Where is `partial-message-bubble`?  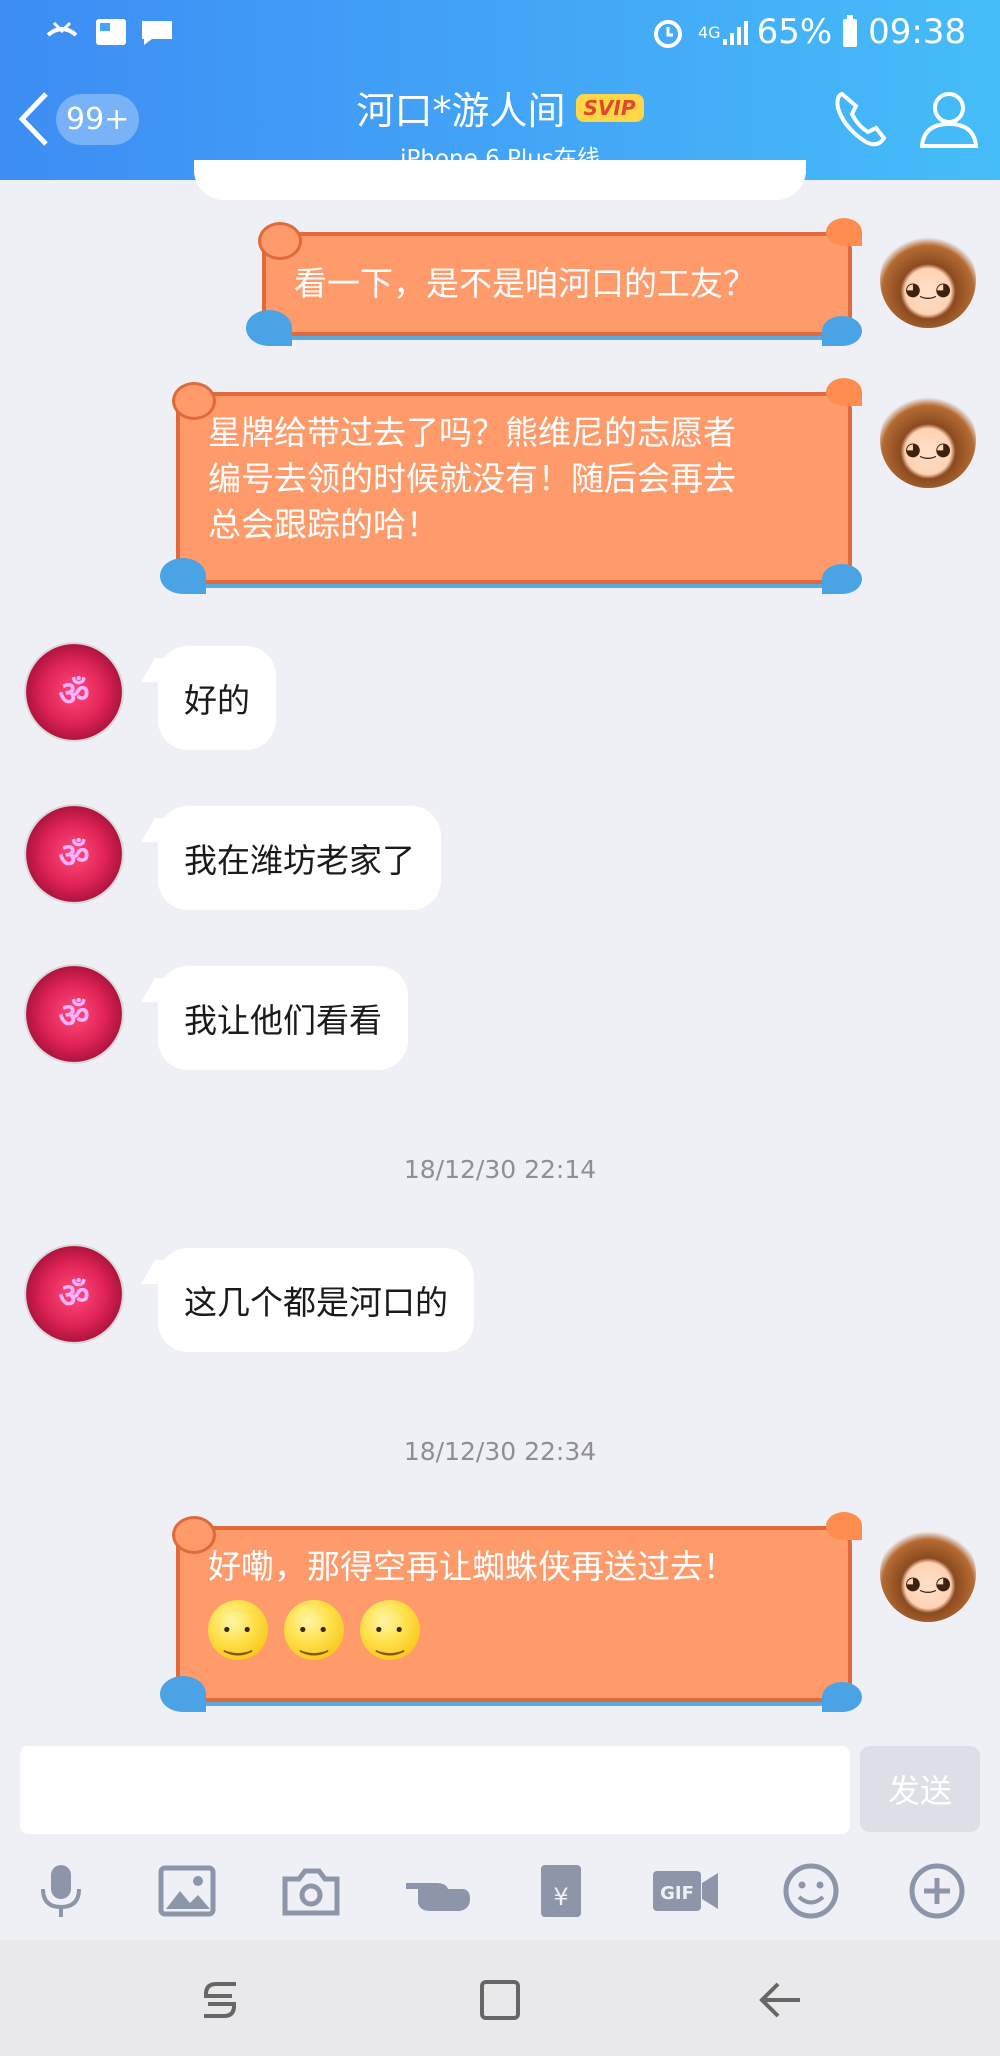
partial-message-bubble is located at coordinates (500, 180).